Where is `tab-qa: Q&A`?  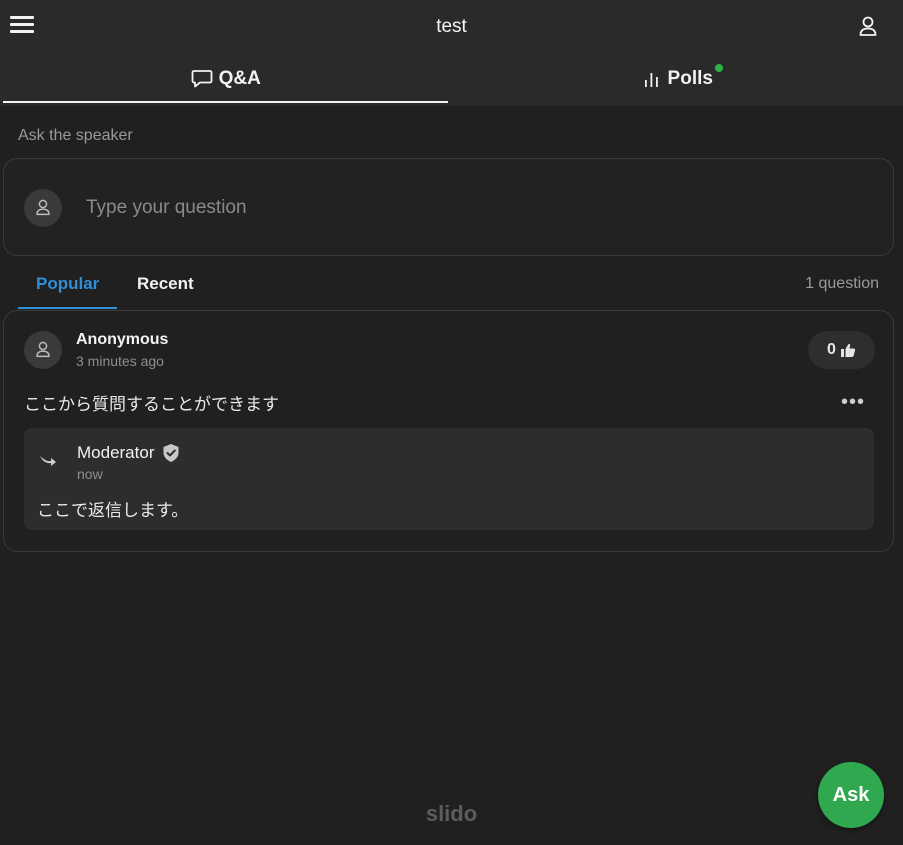
tab-qa: Q&A is located at coordinates (226, 79).